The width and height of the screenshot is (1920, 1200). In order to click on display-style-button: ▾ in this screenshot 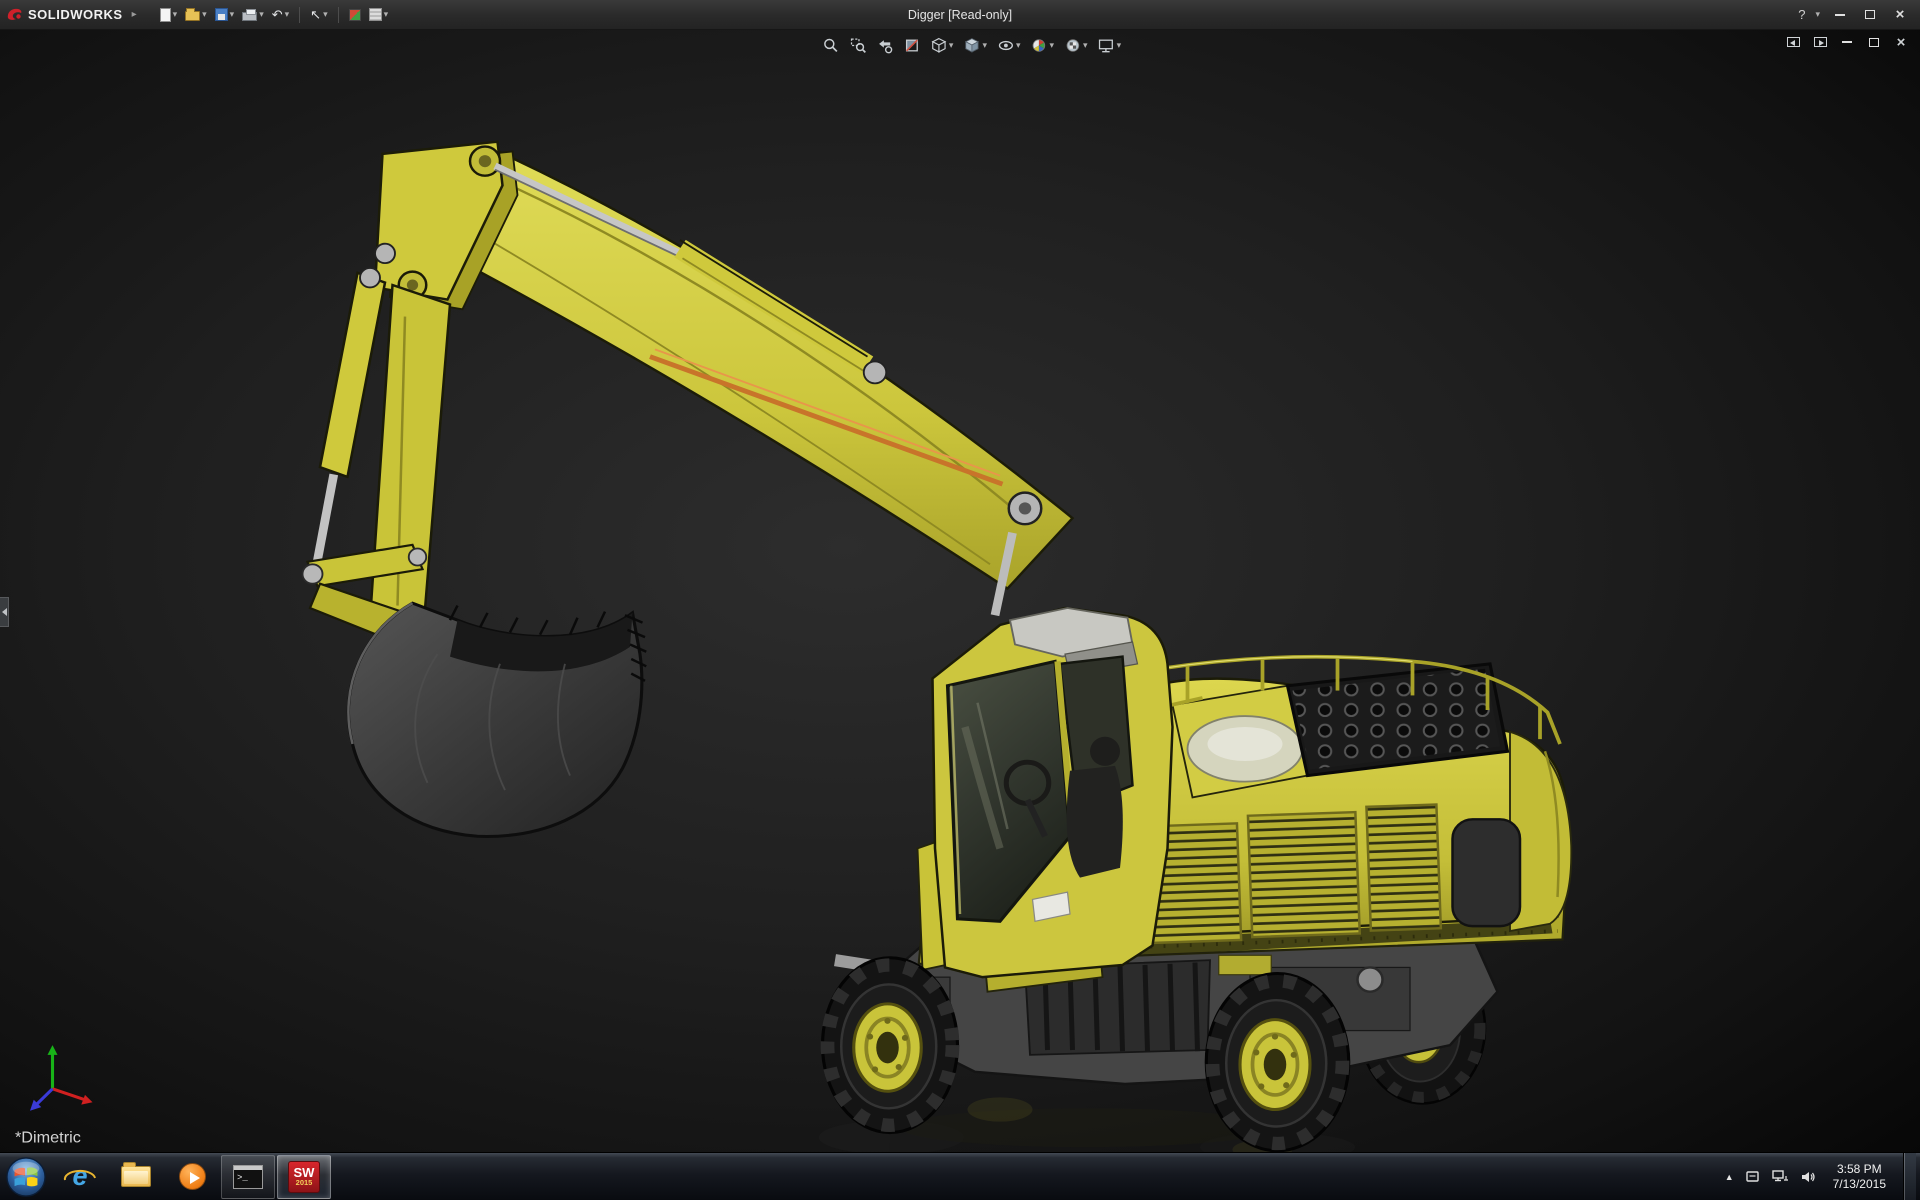, I will do `click(975, 45)`.